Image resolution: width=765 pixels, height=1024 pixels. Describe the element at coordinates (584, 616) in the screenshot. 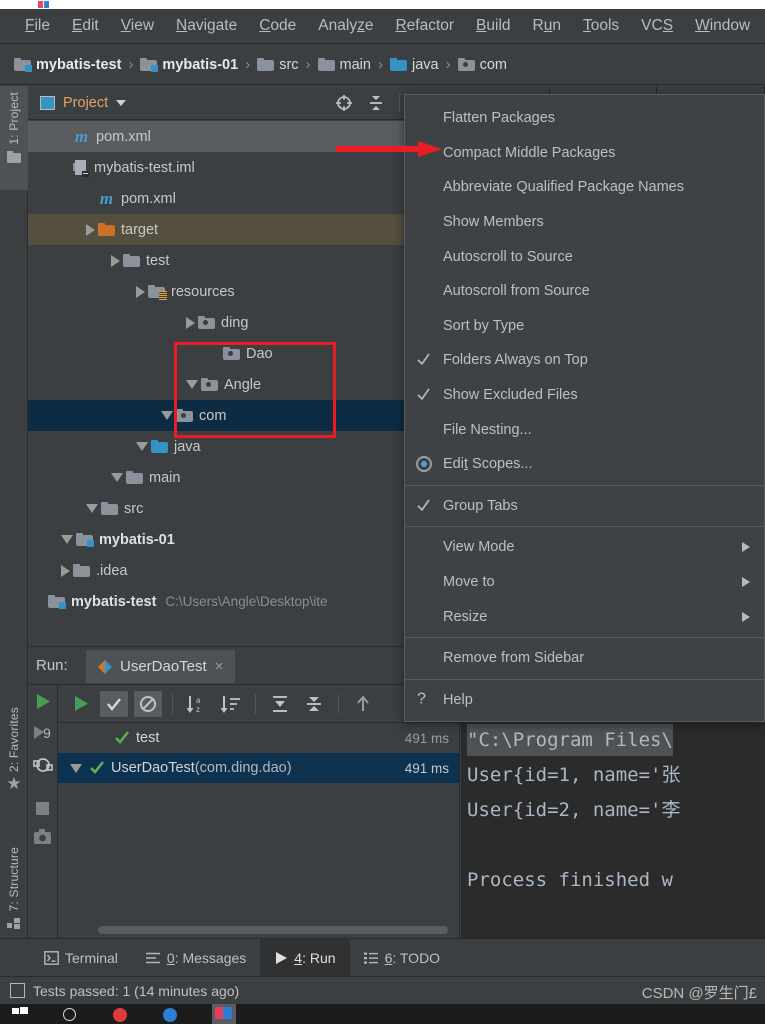

I see `context-menu-item-resize: Resize` at that location.